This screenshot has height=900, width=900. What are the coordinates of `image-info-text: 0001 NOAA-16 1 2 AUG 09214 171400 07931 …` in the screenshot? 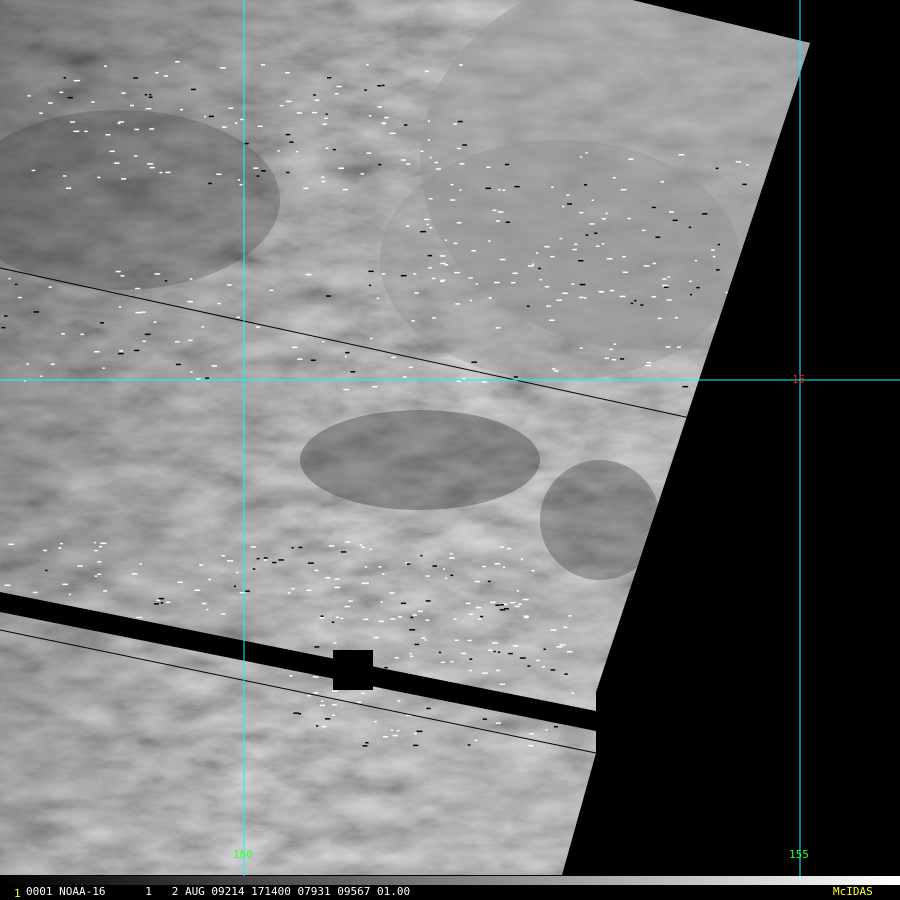 It's located at (218, 891).